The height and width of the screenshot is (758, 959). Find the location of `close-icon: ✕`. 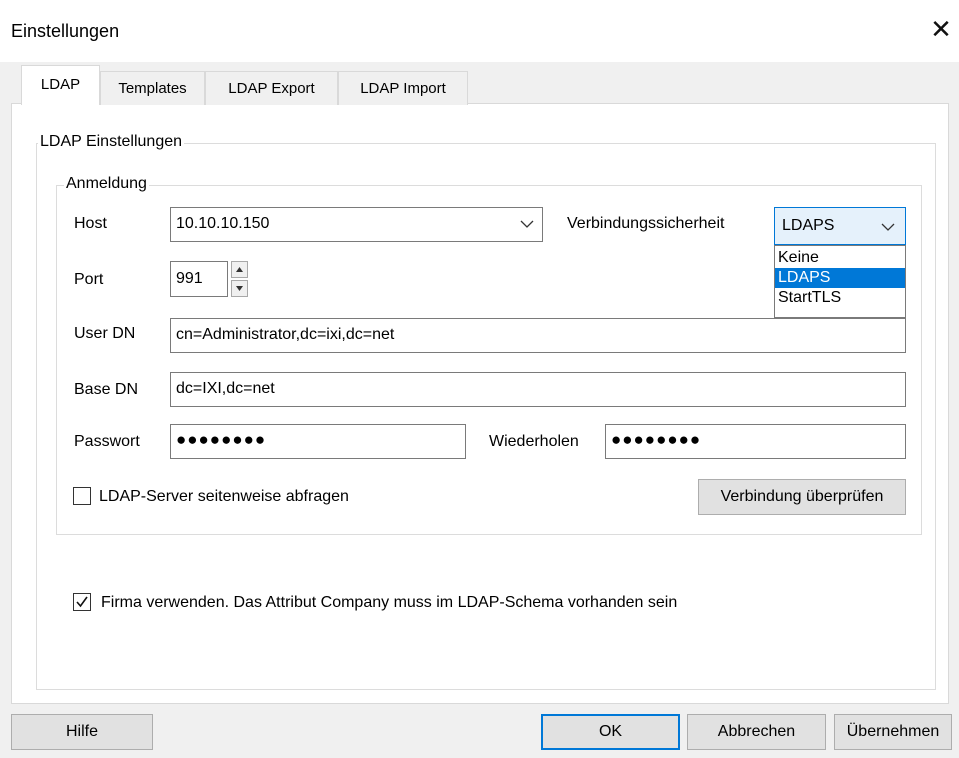

close-icon: ✕ is located at coordinates (941, 30).